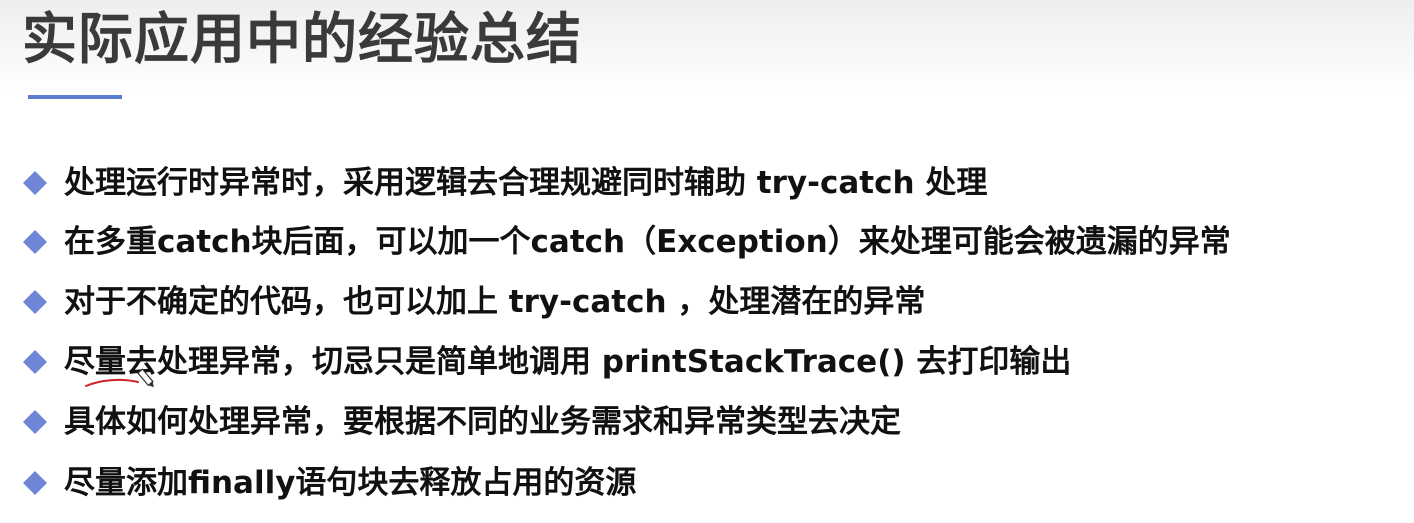 This screenshot has height=523, width=1414. What do you see at coordinates (119, 378) in the screenshot?
I see `pen-annotation-icon` at bounding box center [119, 378].